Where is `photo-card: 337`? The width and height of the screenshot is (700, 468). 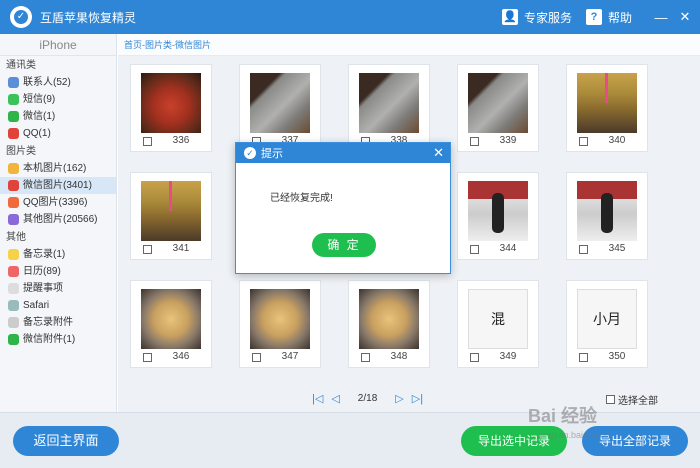 photo-card: 337 is located at coordinates (280, 108).